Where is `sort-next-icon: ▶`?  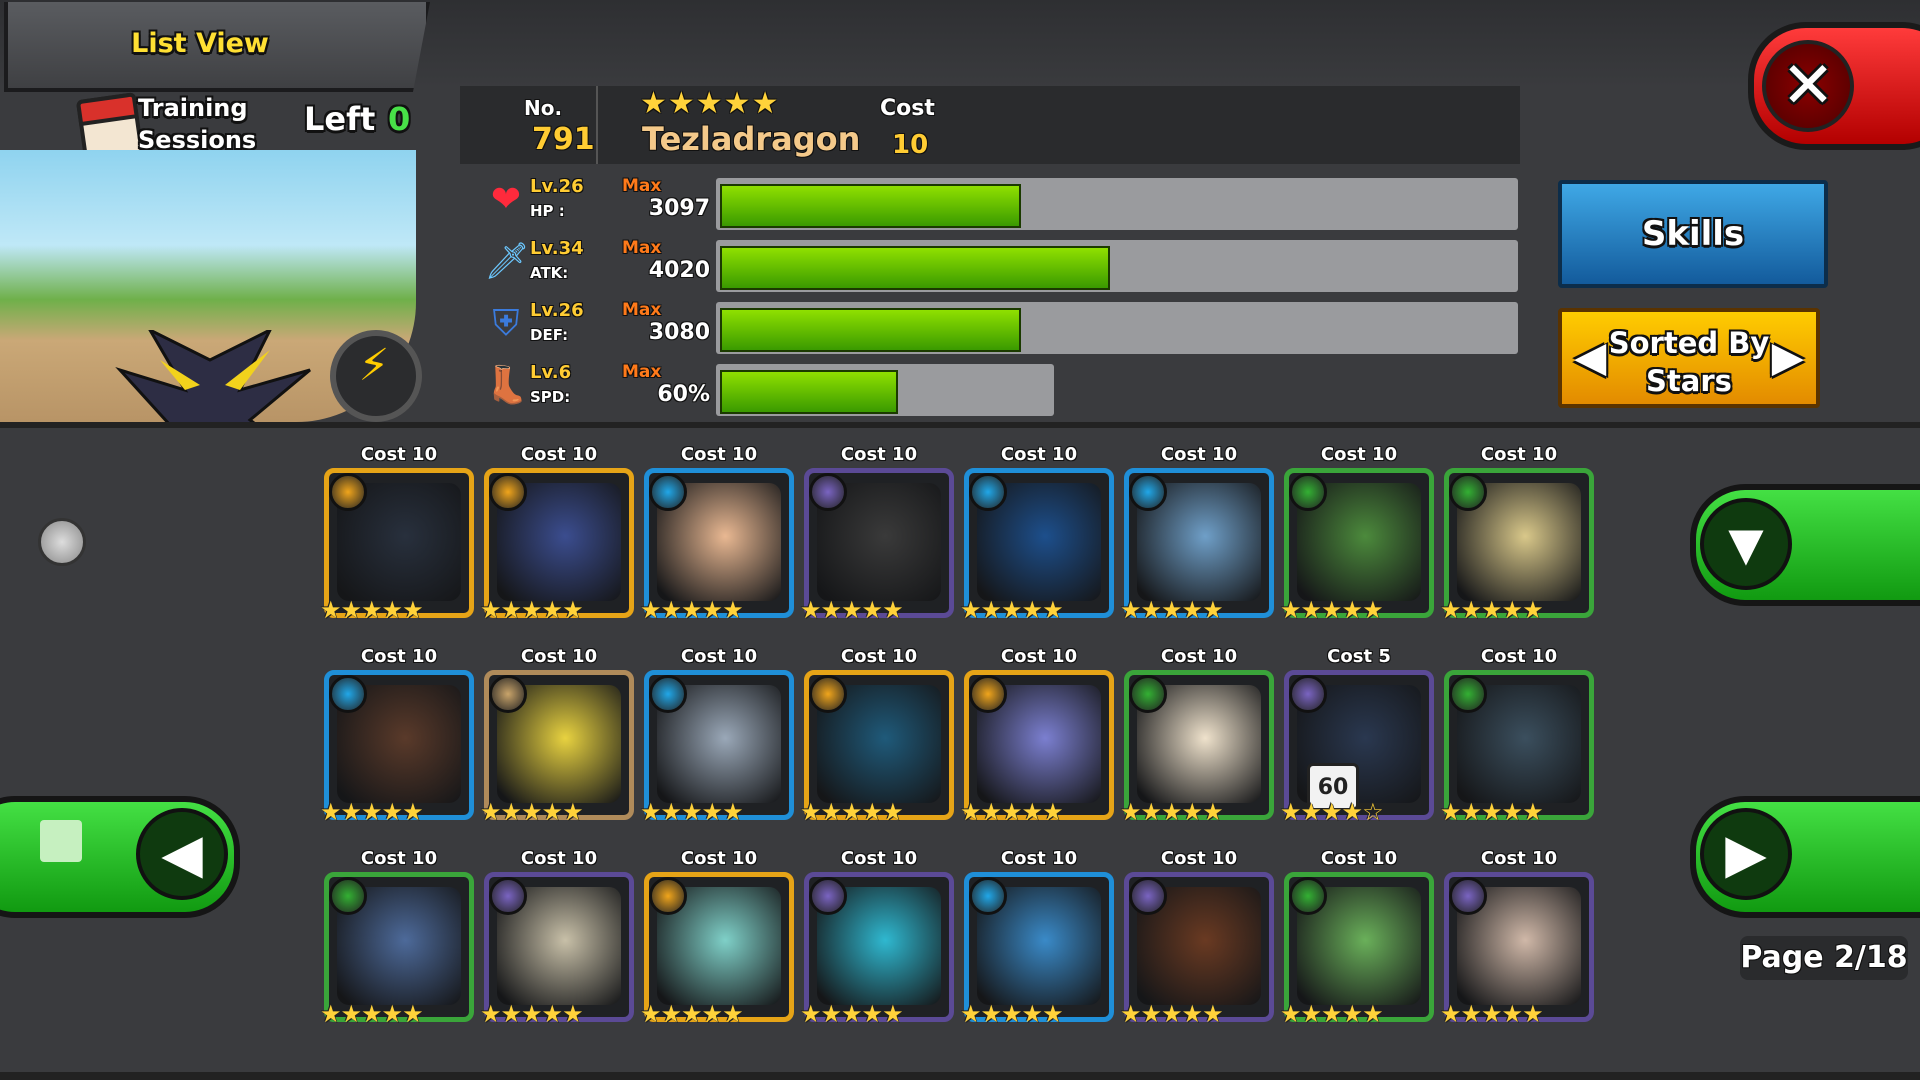
sort-next-icon: ▶ is located at coordinates (1788, 357).